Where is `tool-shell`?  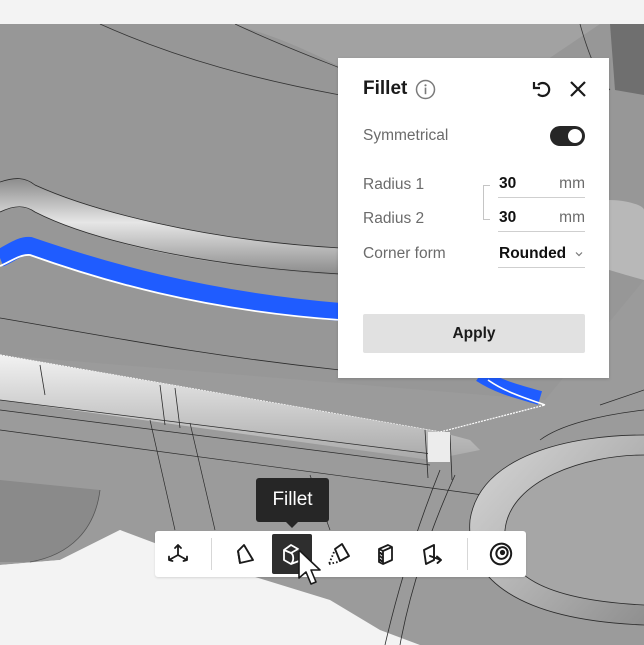 tool-shell is located at coordinates (385, 554).